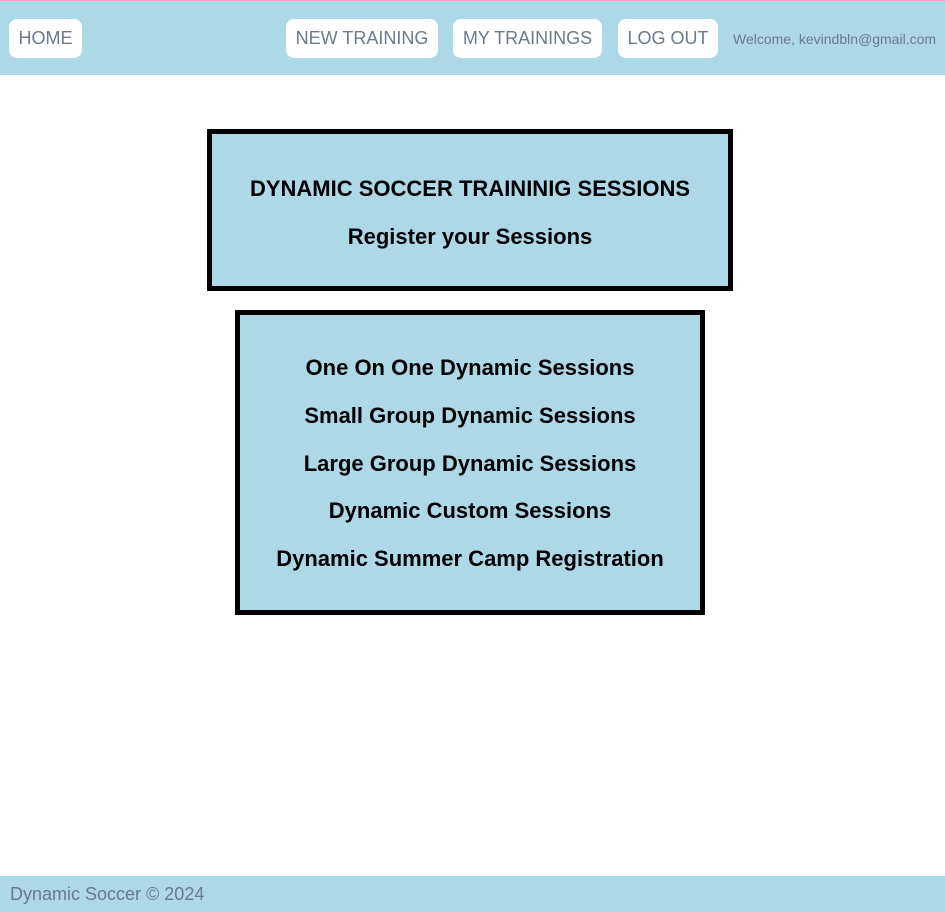 The width and height of the screenshot is (945, 912). What do you see at coordinates (107, 894) in the screenshot?
I see `footer-copyright: Dynamic Soccer © 2024` at bounding box center [107, 894].